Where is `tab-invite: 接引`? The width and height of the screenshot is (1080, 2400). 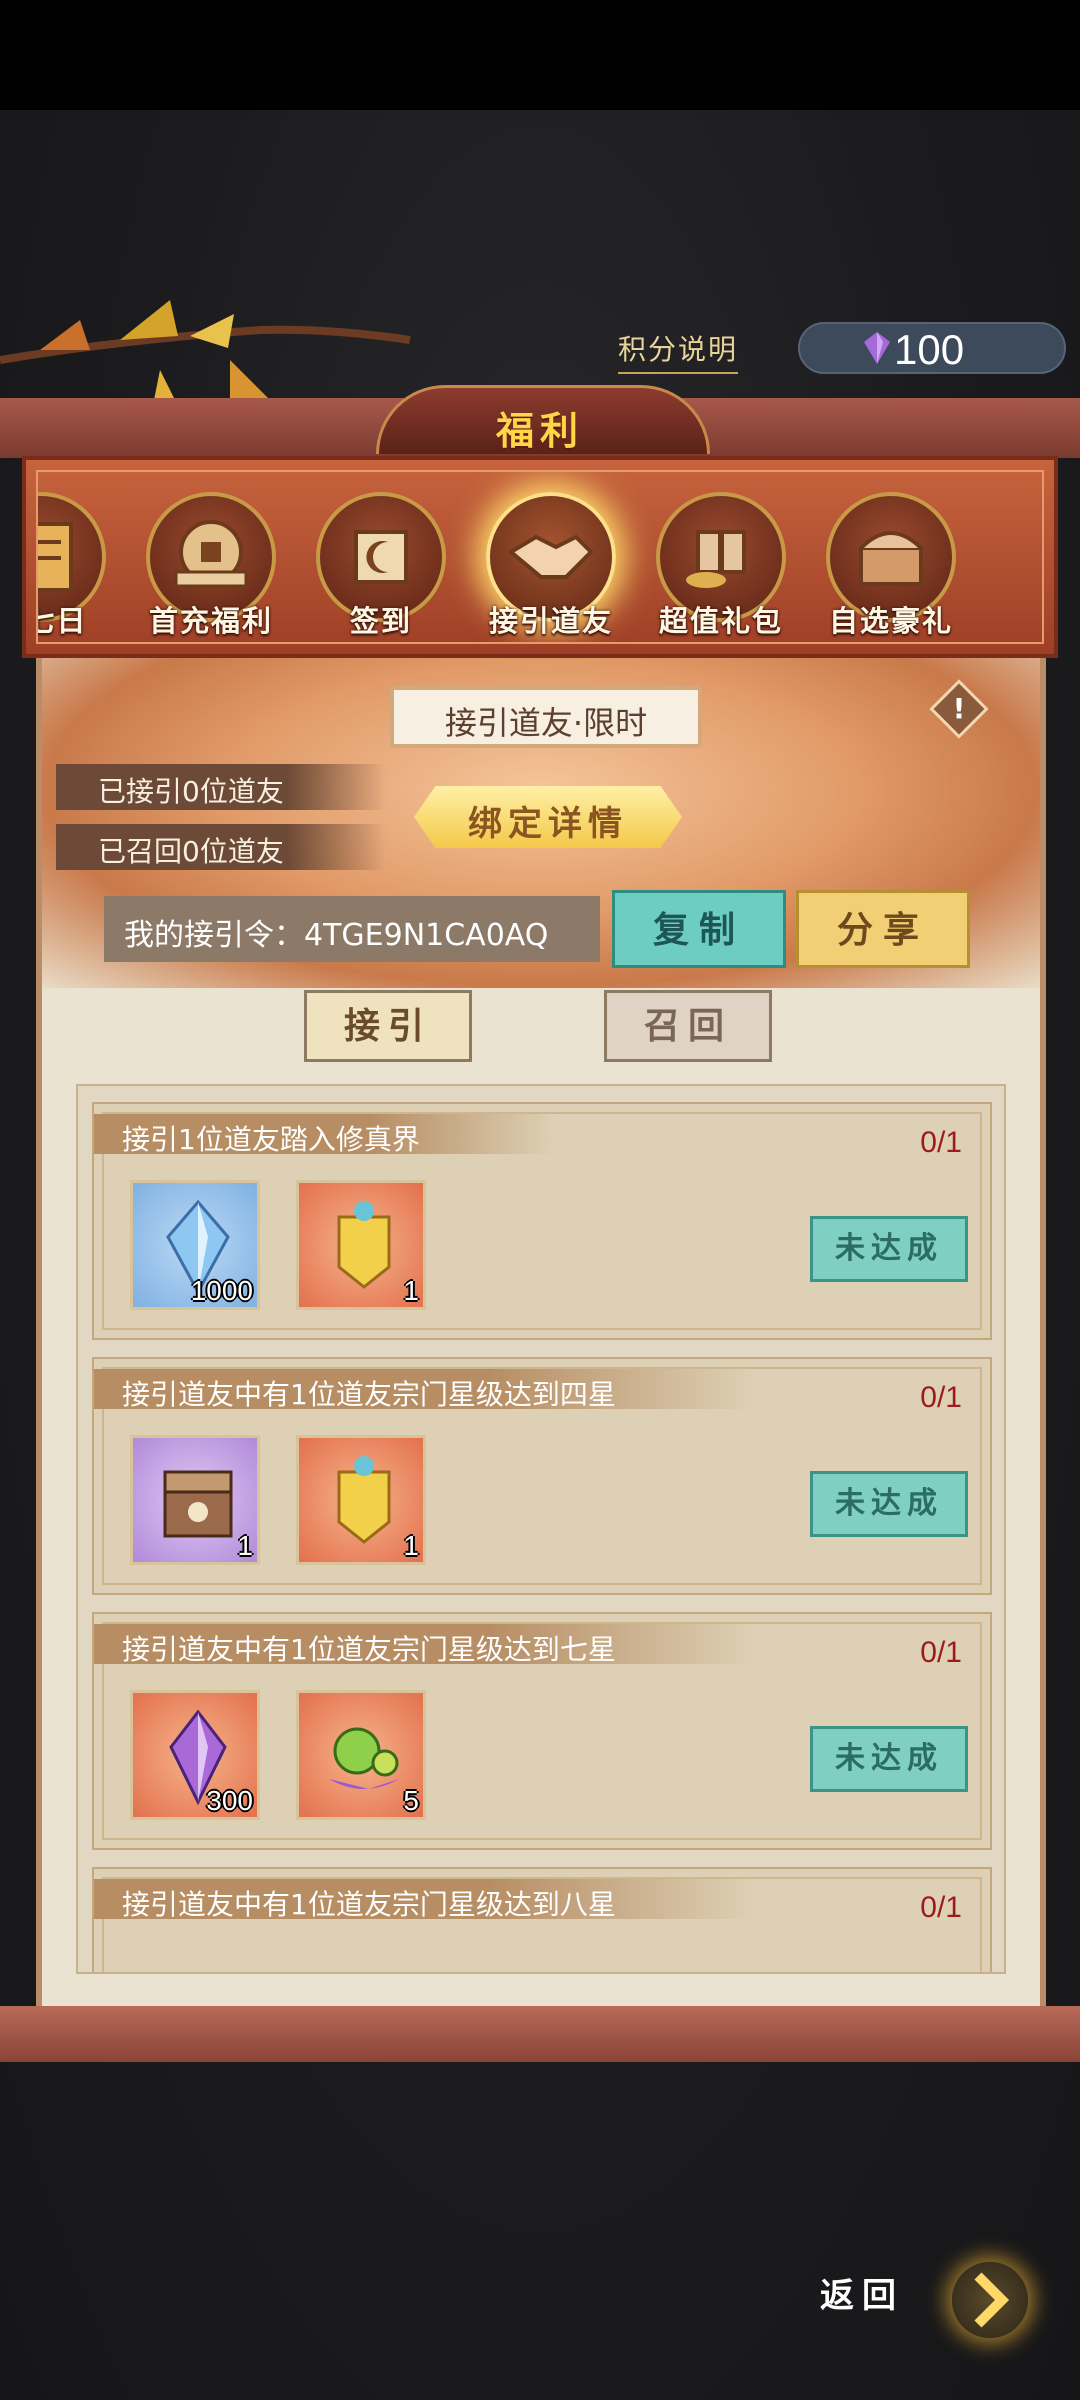 tab-invite: 接引 is located at coordinates (388, 1026).